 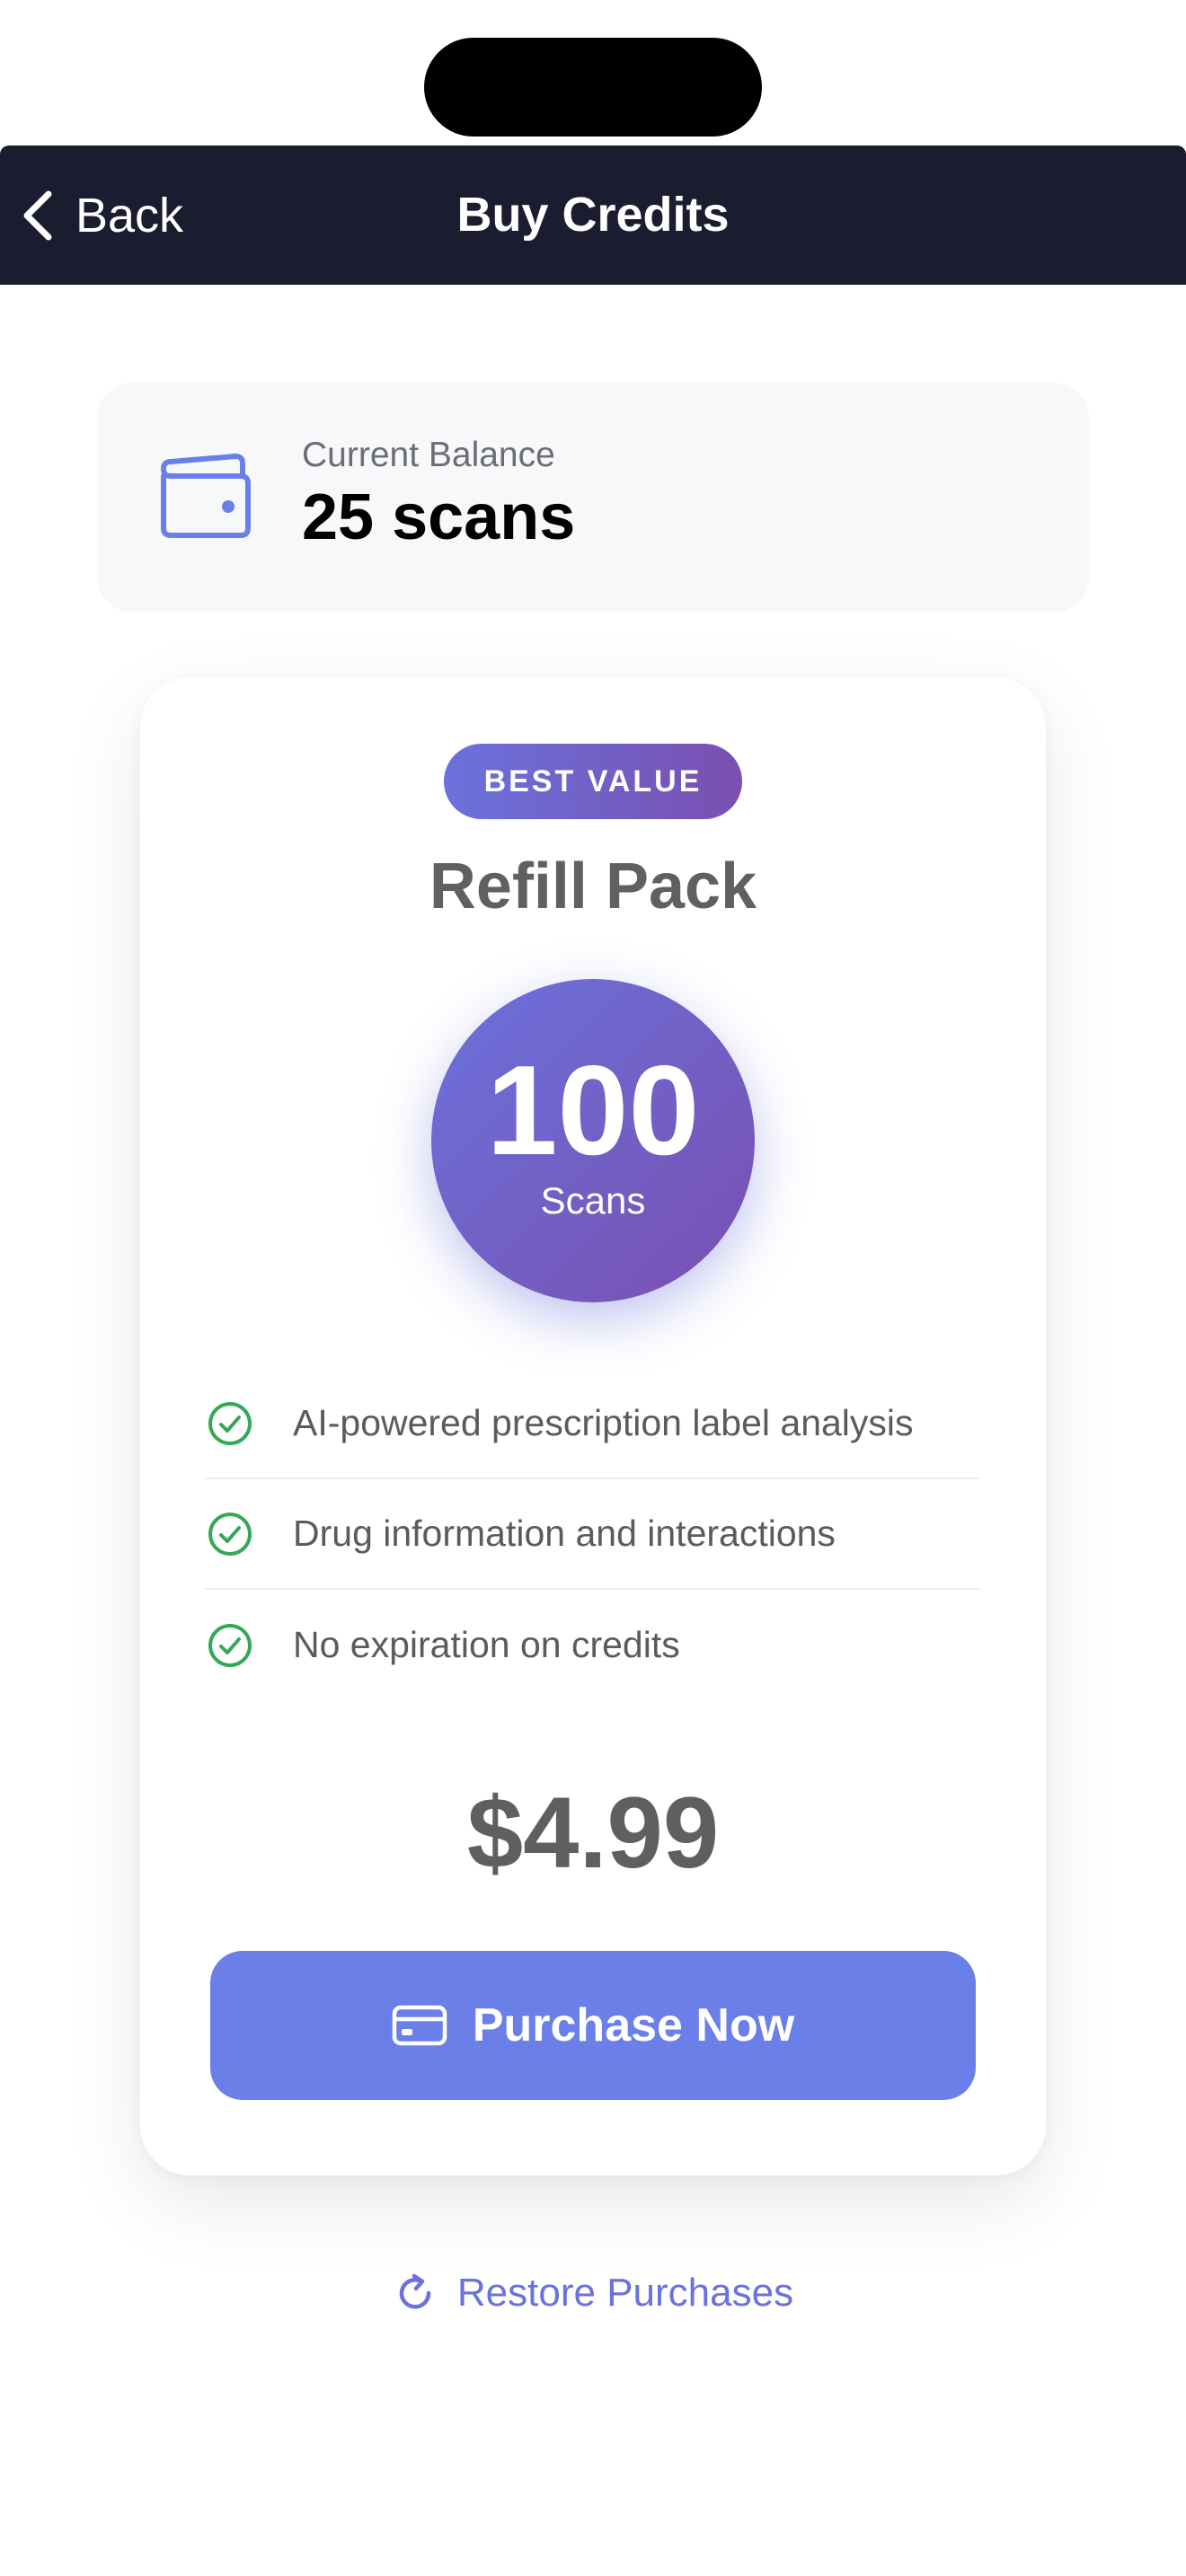 What do you see at coordinates (415, 2291) in the screenshot?
I see `refresh-icon` at bounding box center [415, 2291].